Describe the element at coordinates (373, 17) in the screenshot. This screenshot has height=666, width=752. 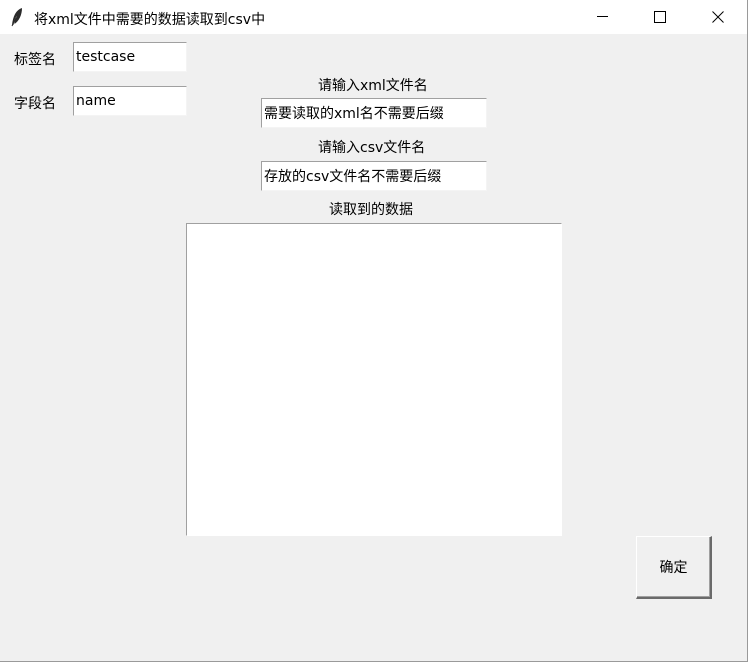
I see `title-bar: 将xml文件中需要的数据读取到csv中` at that location.